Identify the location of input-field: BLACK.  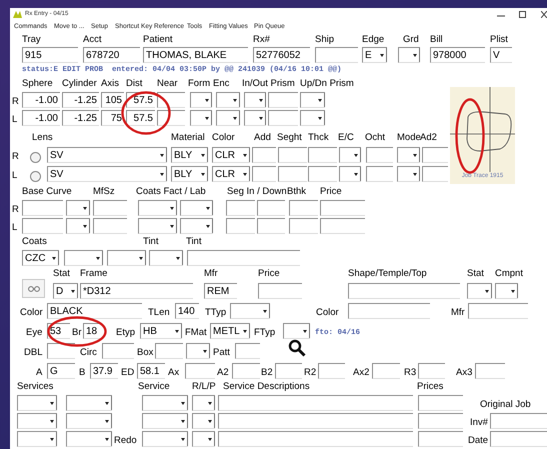
(94, 311).